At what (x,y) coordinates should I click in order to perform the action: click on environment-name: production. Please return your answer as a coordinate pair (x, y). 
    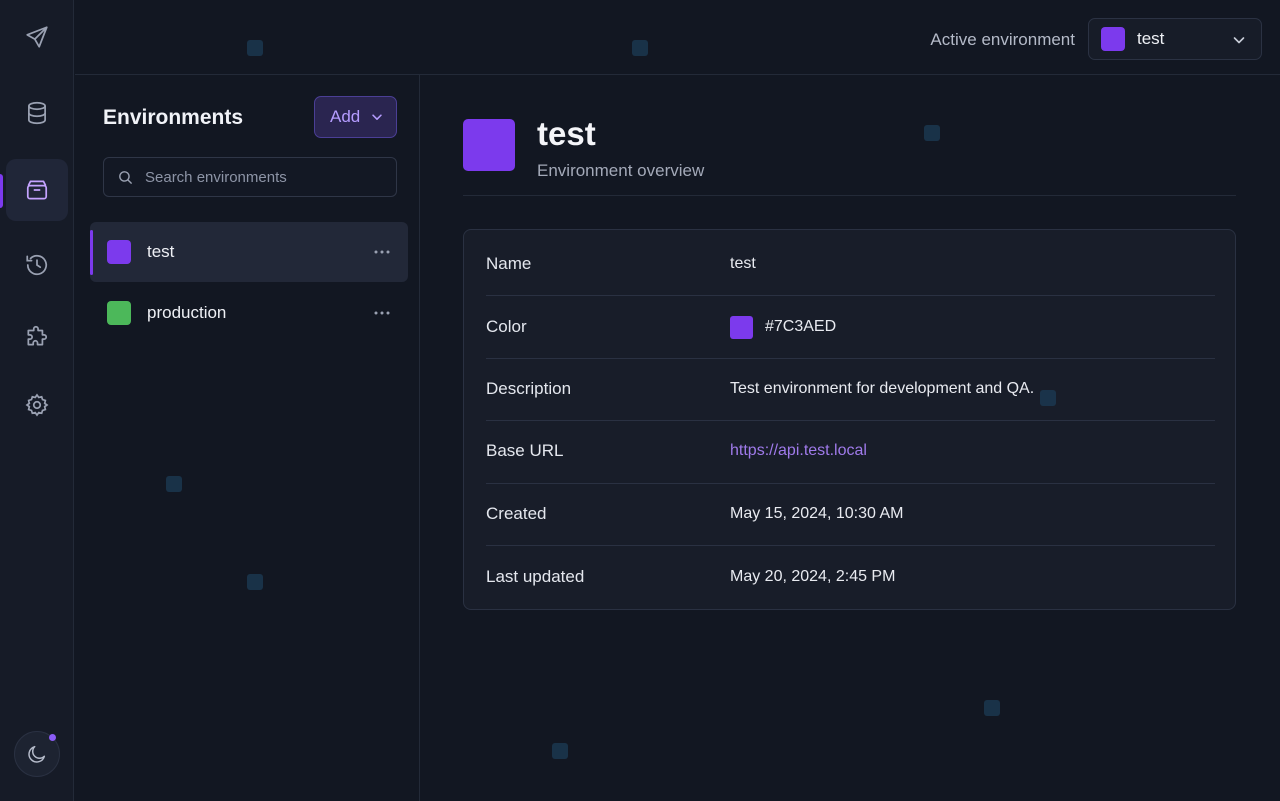
    Looking at the image, I should click on (187, 312).